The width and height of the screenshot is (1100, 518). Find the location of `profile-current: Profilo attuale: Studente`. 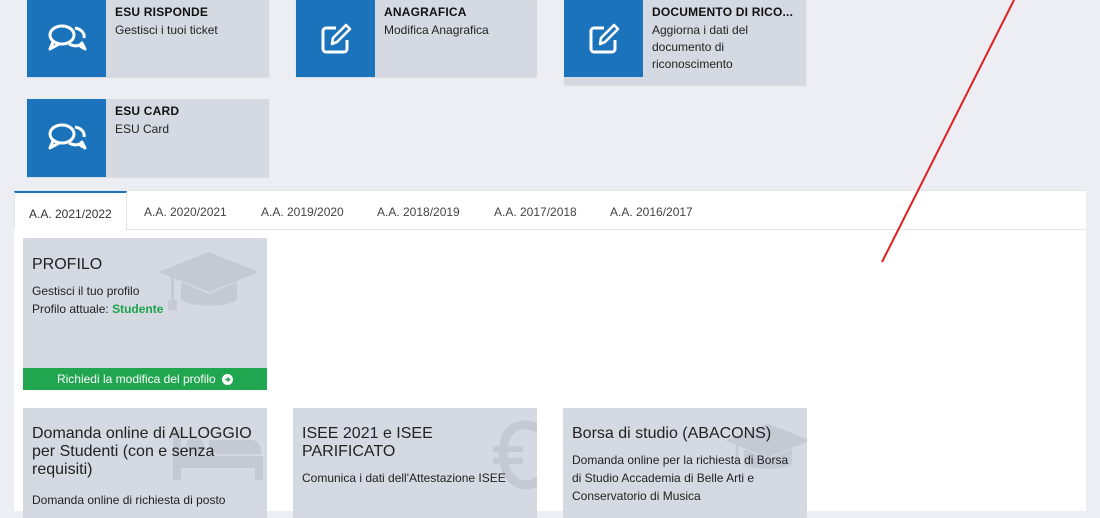

profile-current: Profilo attuale: Studente is located at coordinates (97, 309).